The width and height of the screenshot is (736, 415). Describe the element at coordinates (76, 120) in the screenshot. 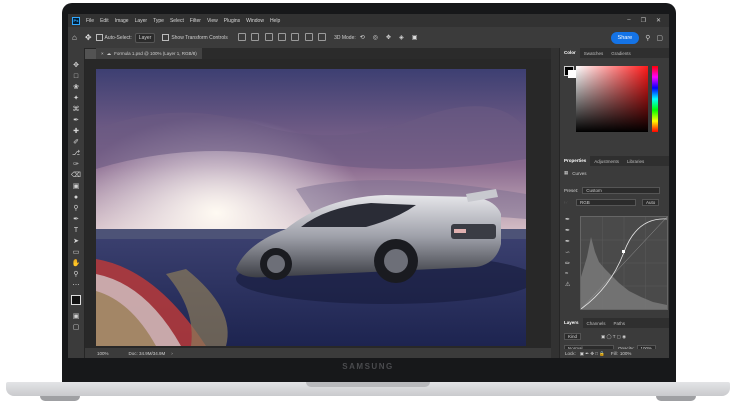

I see `eyedropper-icon: ✒` at that location.